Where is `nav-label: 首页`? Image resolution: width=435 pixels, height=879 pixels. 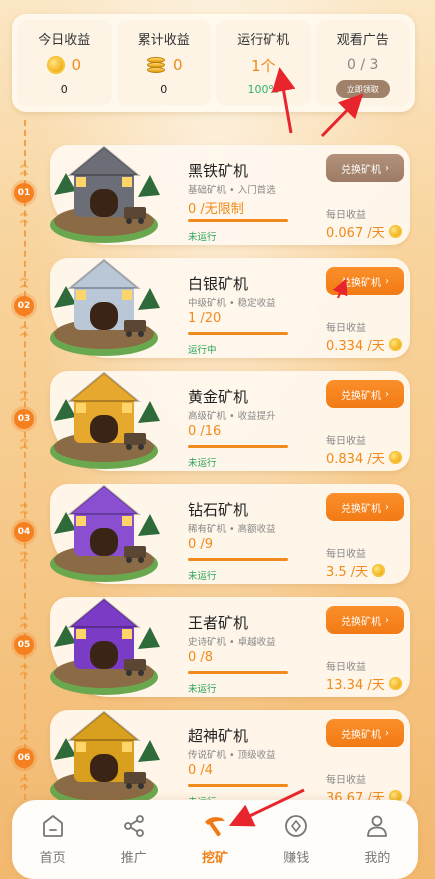 nav-label: 首页 is located at coordinates (52, 858).